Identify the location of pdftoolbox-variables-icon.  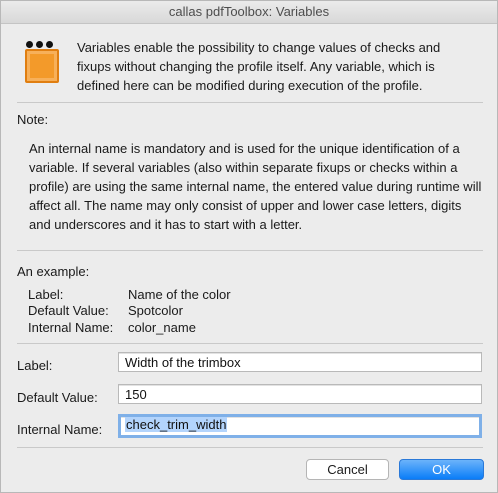
(43, 63).